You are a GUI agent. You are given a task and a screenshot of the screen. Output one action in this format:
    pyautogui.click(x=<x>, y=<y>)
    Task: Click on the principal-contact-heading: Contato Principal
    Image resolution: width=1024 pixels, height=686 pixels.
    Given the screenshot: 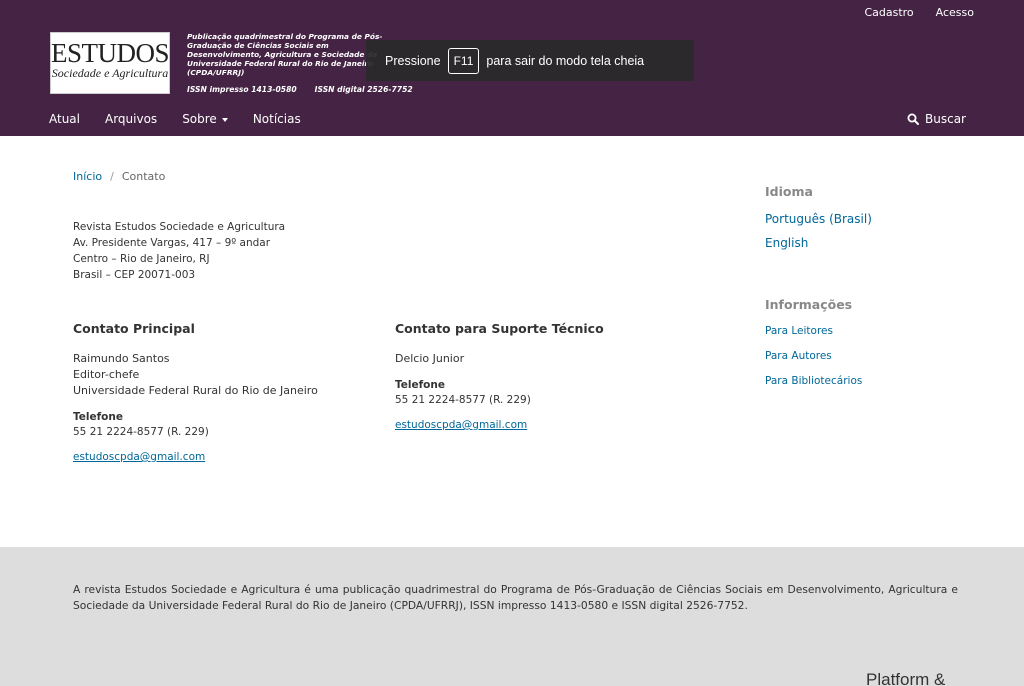 What is the action you would take?
    pyautogui.click(x=134, y=328)
    